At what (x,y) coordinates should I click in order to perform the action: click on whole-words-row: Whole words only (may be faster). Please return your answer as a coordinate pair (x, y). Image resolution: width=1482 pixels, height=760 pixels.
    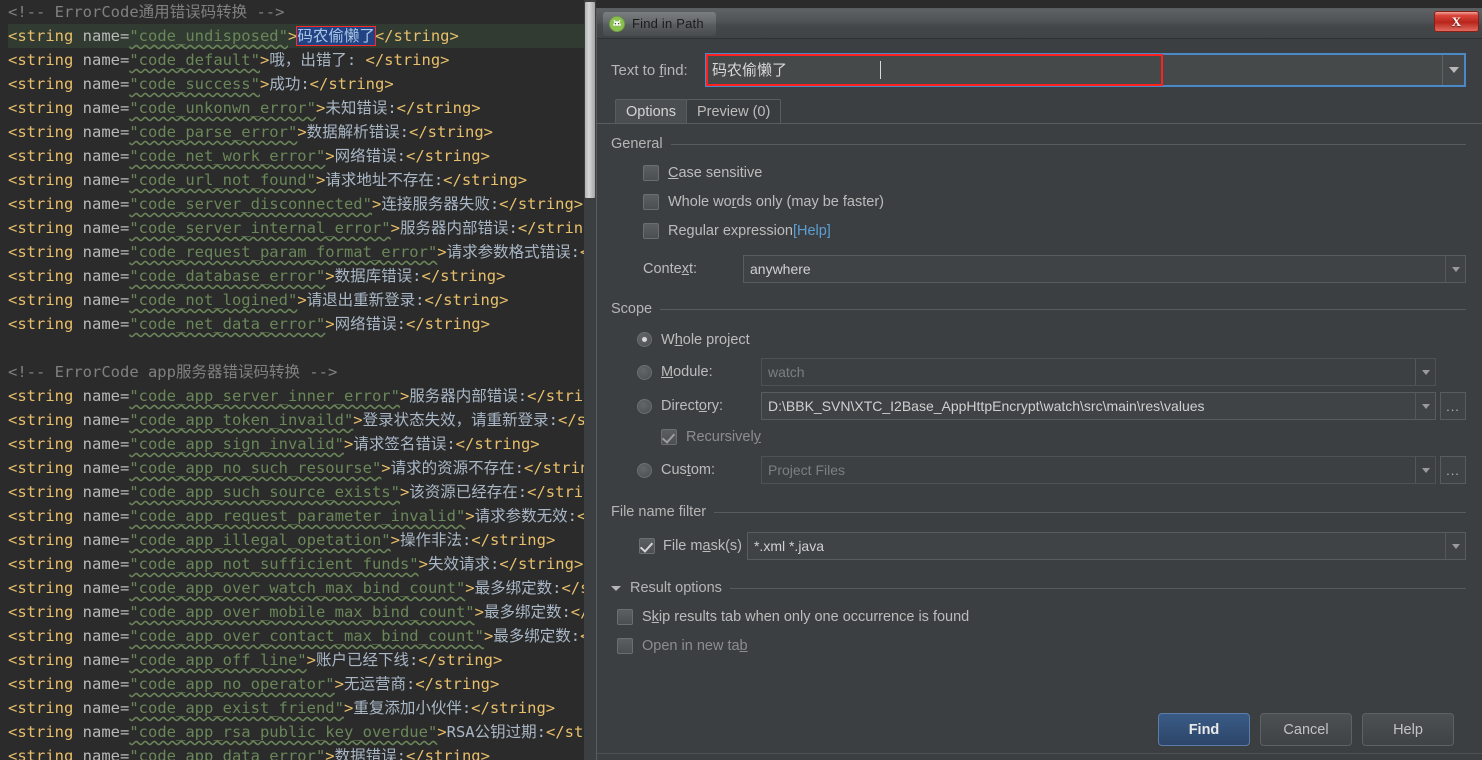
    Looking at the image, I should click on (1062, 201).